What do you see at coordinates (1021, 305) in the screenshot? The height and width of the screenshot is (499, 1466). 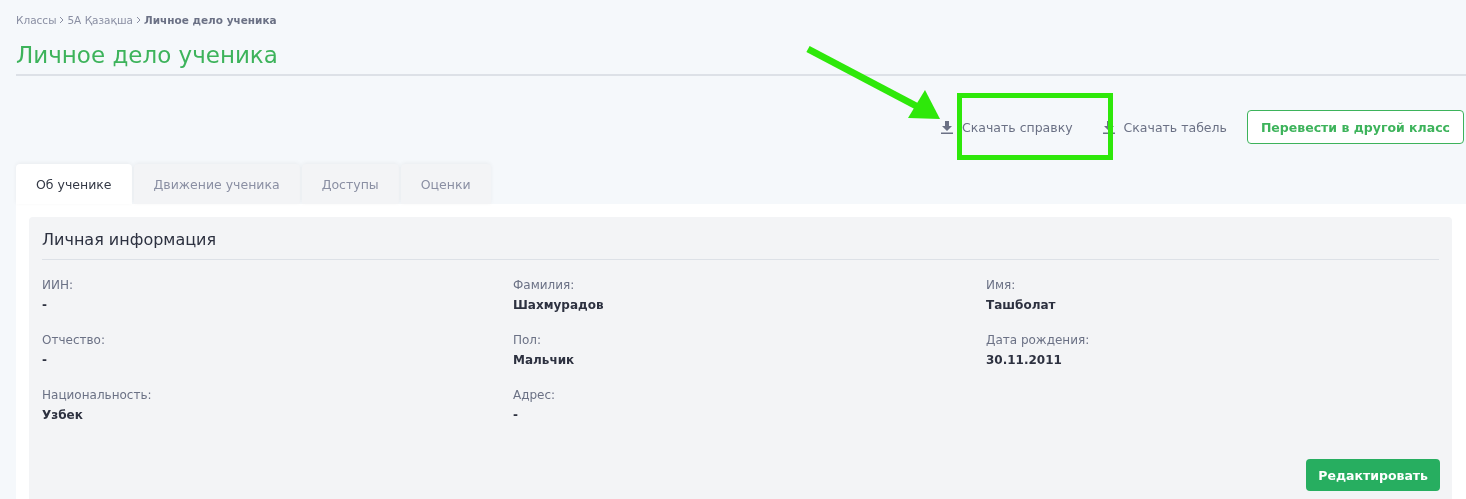 I see `field-value: Ташболат` at bounding box center [1021, 305].